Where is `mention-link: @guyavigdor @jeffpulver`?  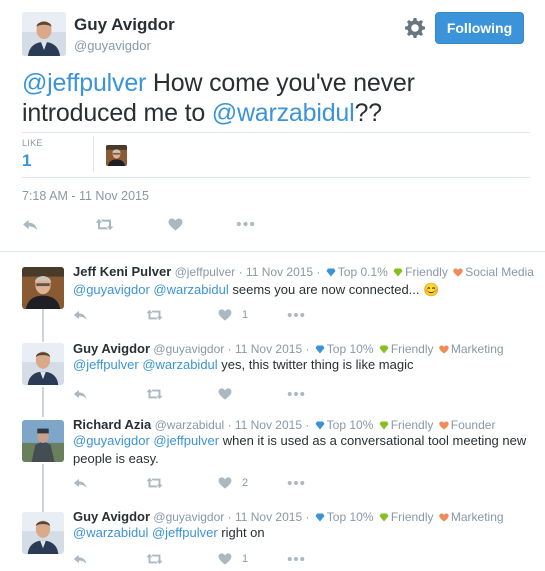 mention-link: @guyavigdor @jeffpulver is located at coordinates (146, 440).